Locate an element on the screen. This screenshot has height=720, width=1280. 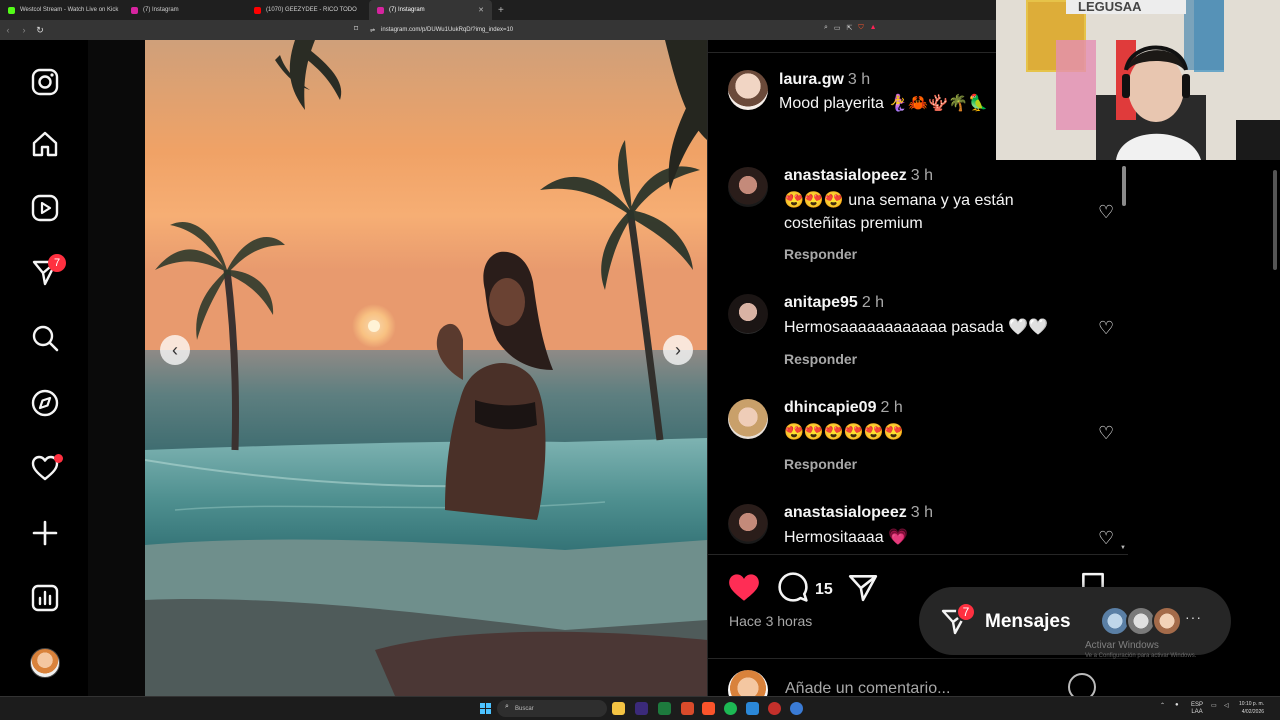
comments-scrollbar is located at coordinates (1124, 362).